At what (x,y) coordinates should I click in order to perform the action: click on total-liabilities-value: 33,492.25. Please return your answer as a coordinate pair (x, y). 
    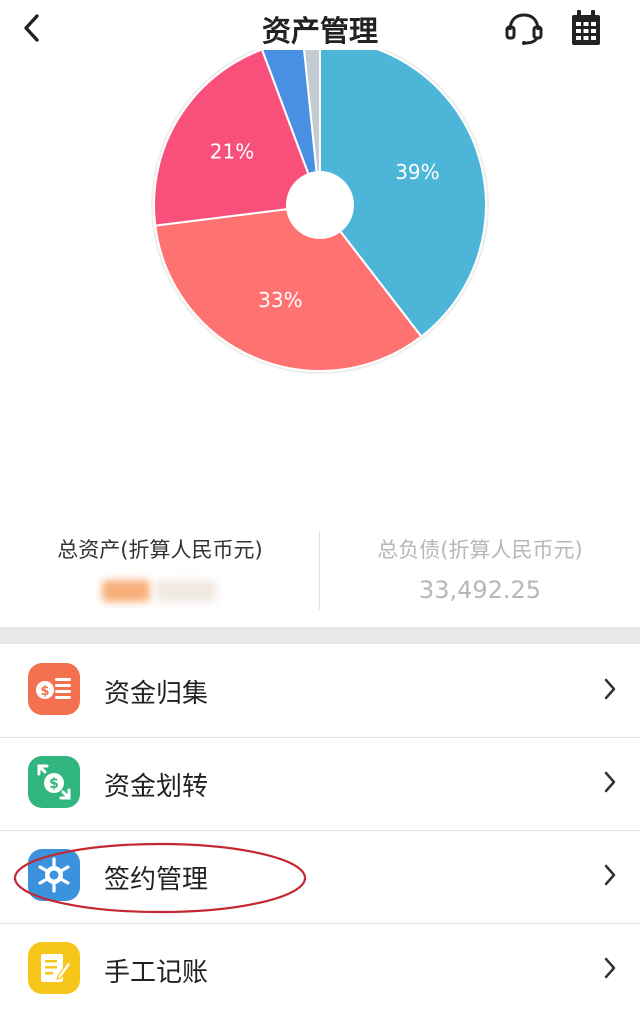
    Looking at the image, I should click on (480, 590).